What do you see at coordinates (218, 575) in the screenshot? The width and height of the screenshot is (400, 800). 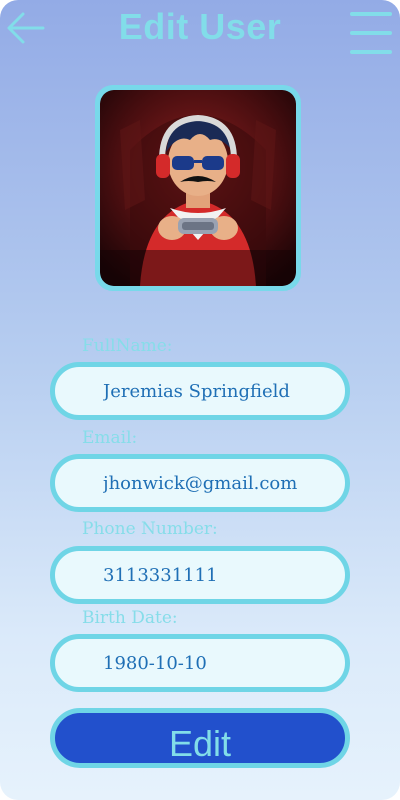 I see `phone-input` at bounding box center [218, 575].